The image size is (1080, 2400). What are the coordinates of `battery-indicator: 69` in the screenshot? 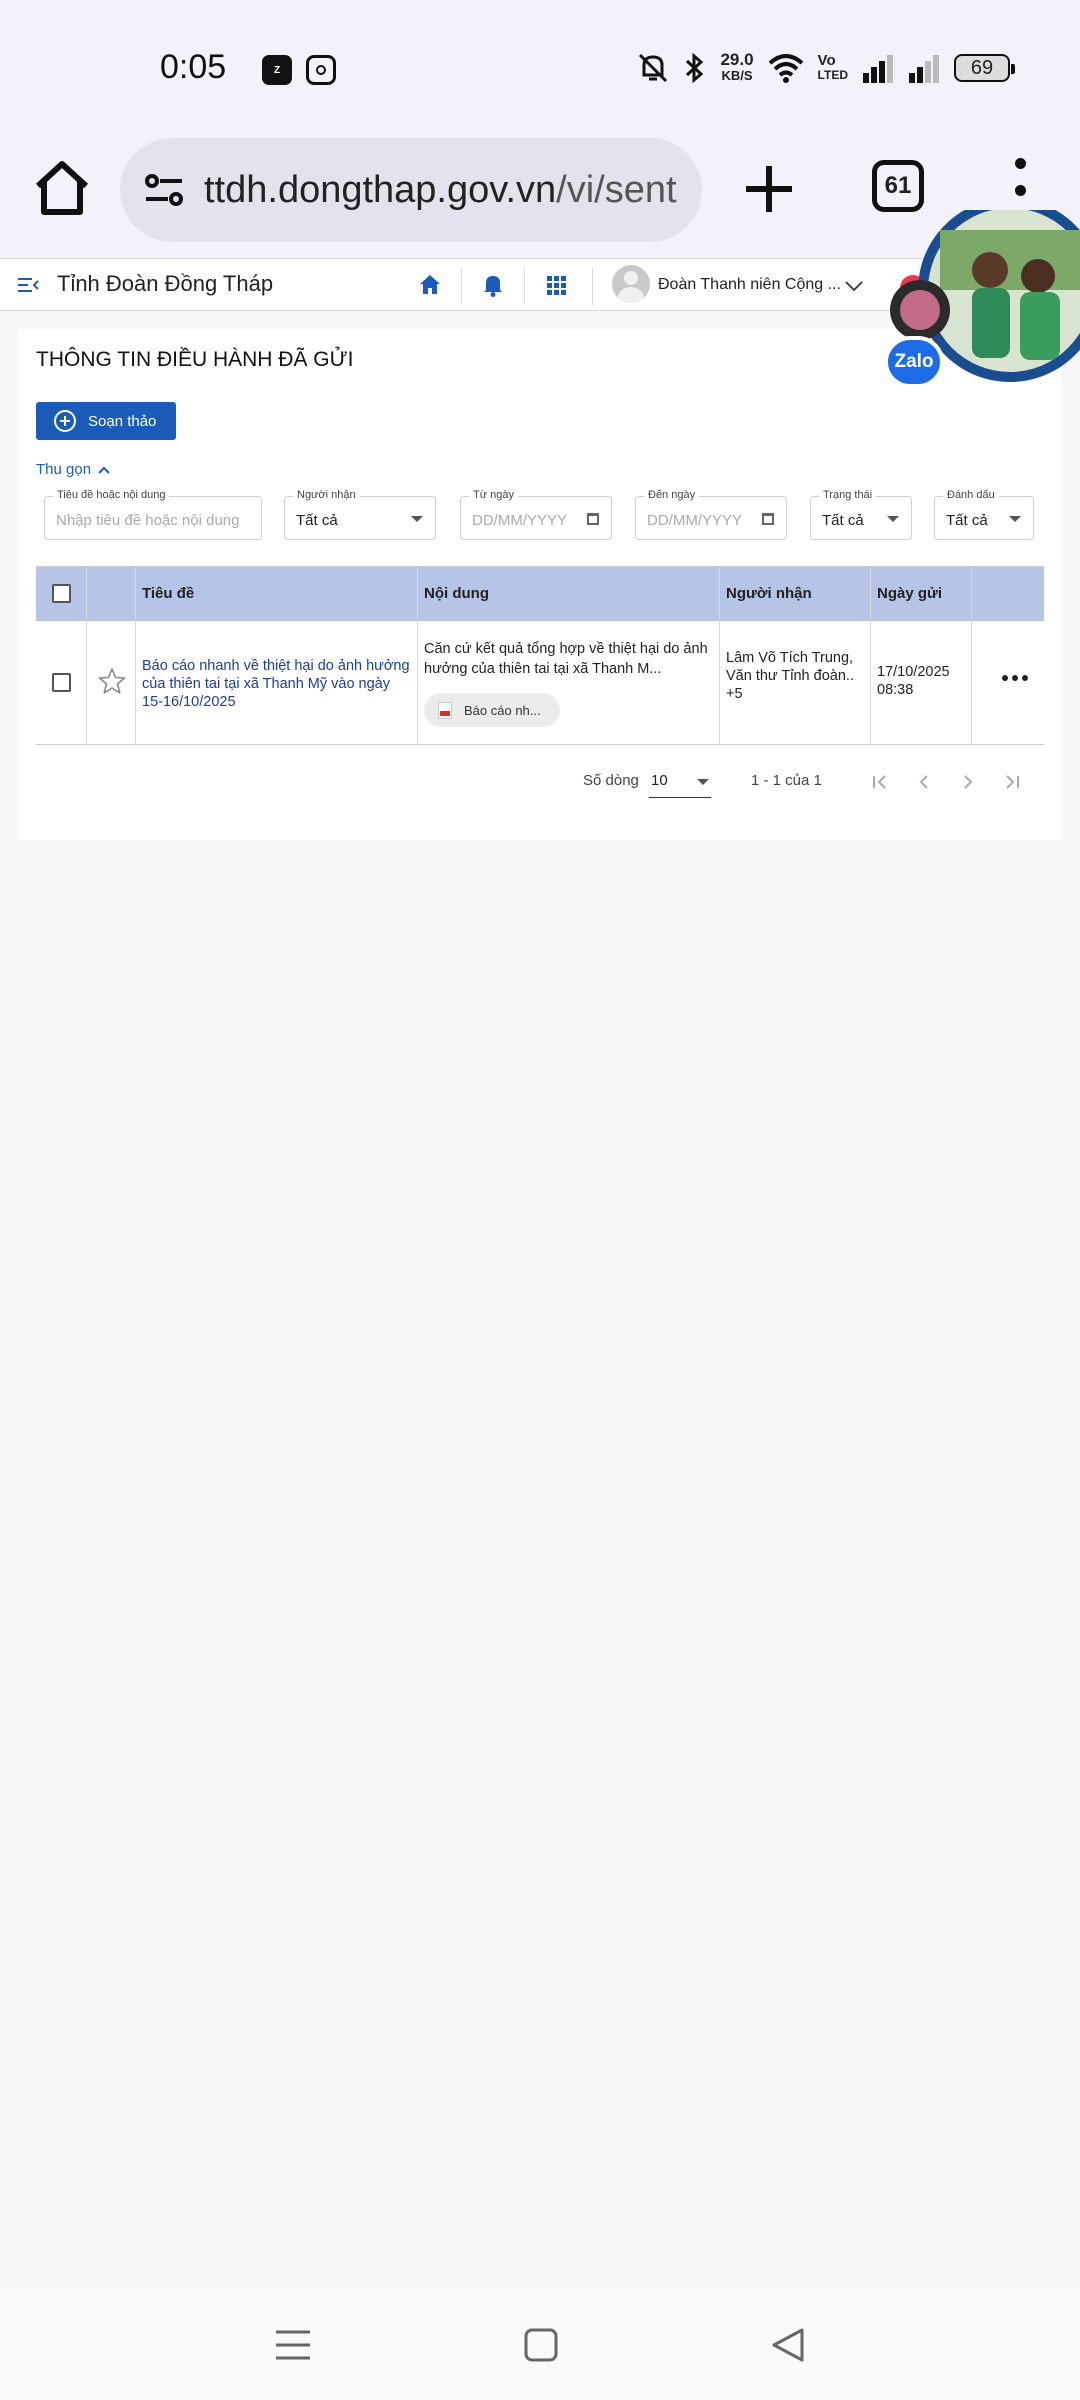 It's located at (984, 68).